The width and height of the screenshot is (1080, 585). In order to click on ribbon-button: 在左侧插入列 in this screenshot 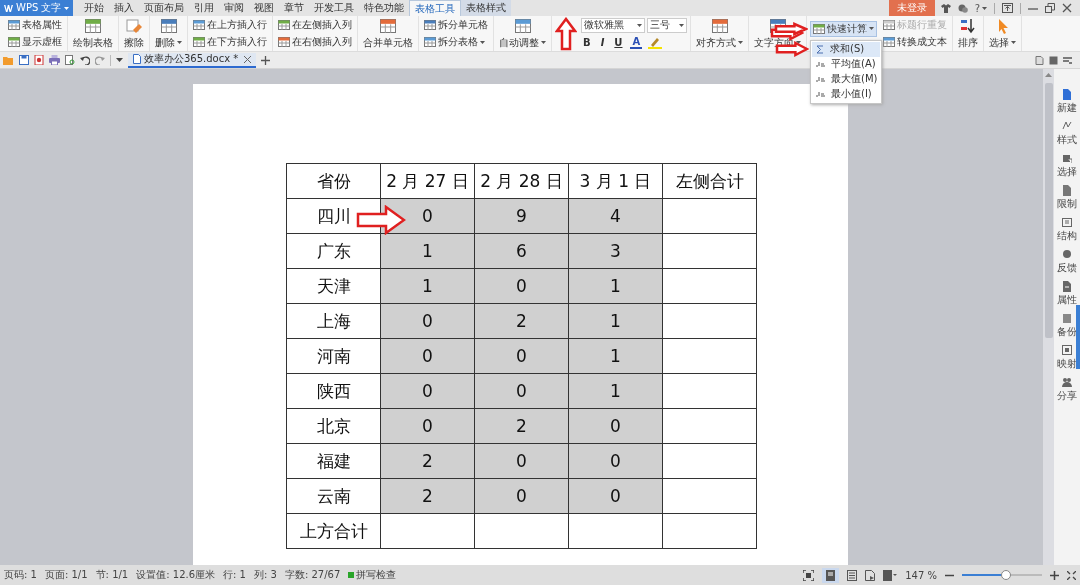, I will do `click(315, 24)`.